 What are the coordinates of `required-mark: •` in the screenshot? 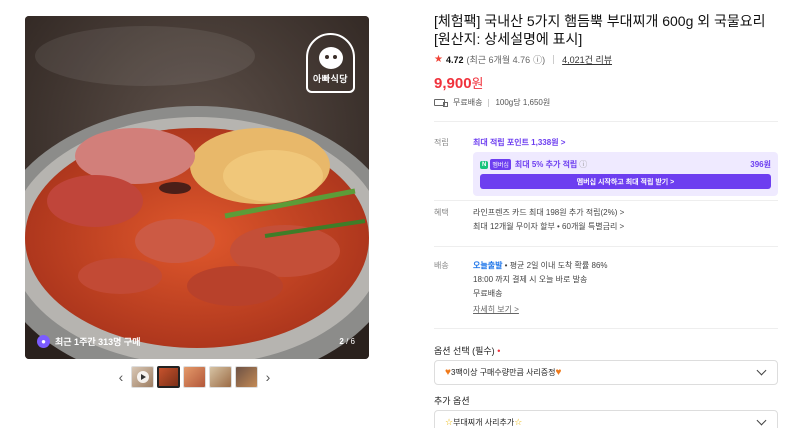 It's located at (499, 351).